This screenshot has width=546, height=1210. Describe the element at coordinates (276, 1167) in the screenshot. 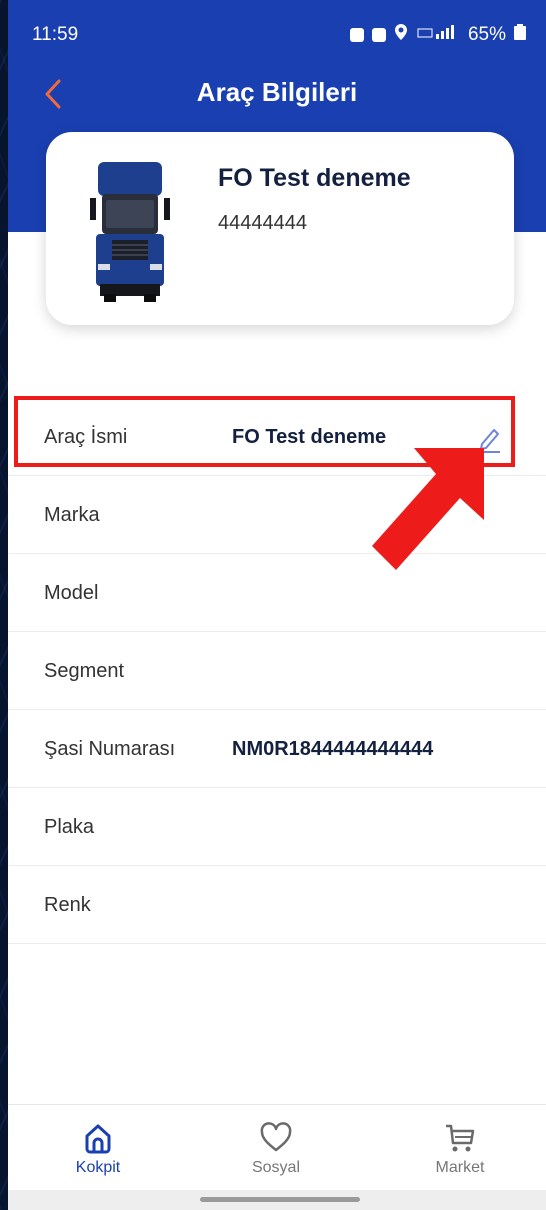

I see `tab-label: Sosyal` at that location.